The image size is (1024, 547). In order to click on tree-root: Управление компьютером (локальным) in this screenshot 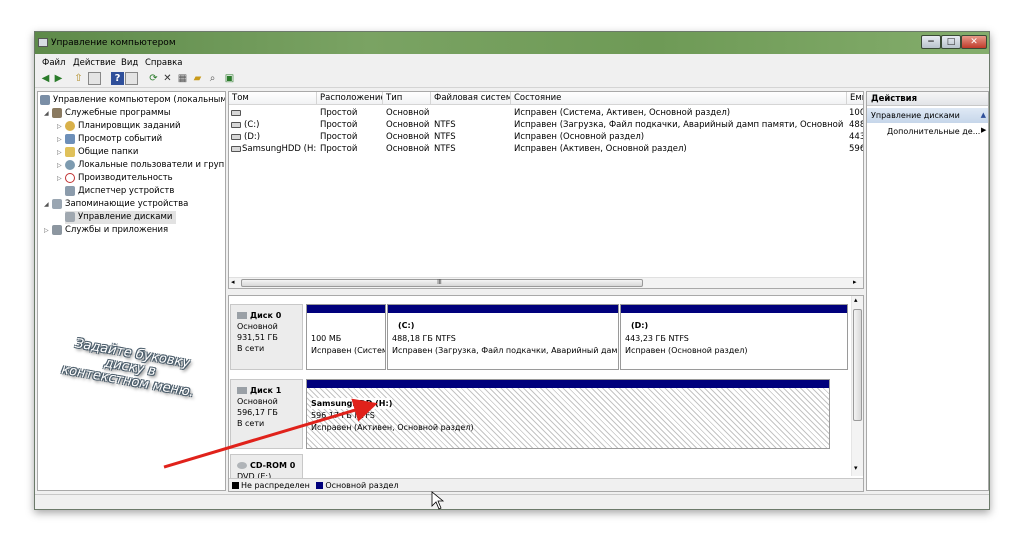, I will do `click(133, 100)`.